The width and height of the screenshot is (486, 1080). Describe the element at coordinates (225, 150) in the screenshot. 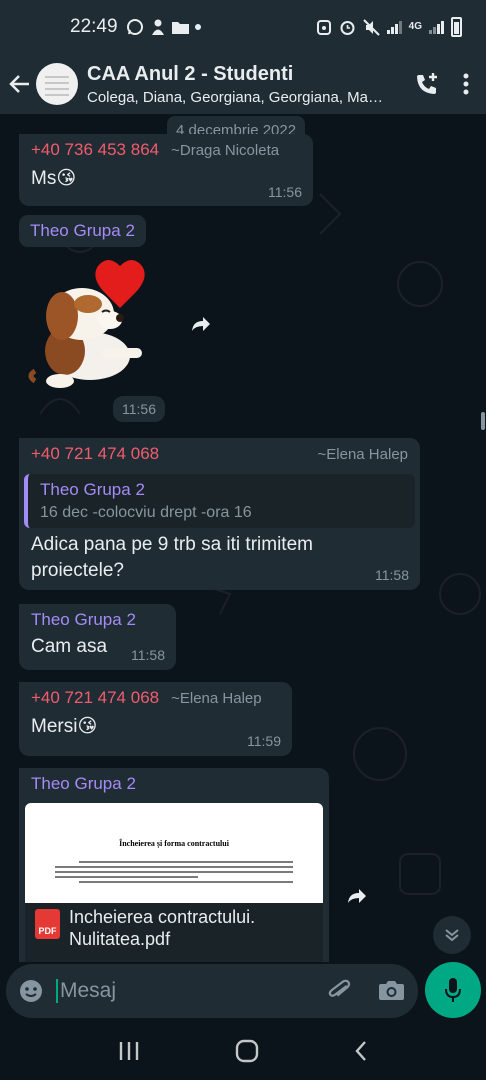

I see `message-alias: ~Draga Nicoleta` at that location.